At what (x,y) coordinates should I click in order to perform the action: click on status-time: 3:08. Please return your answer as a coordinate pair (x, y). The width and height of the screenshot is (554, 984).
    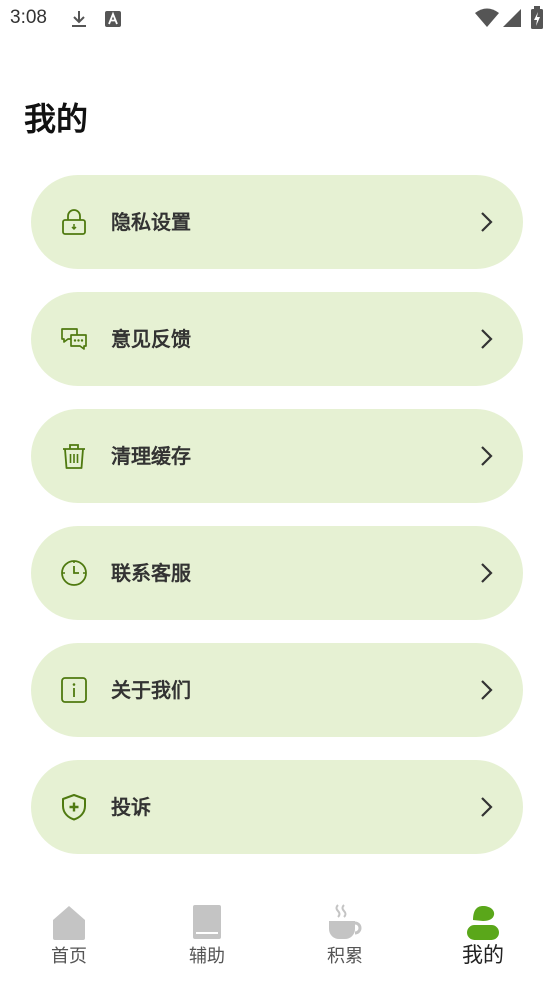
    Looking at the image, I should click on (28, 17).